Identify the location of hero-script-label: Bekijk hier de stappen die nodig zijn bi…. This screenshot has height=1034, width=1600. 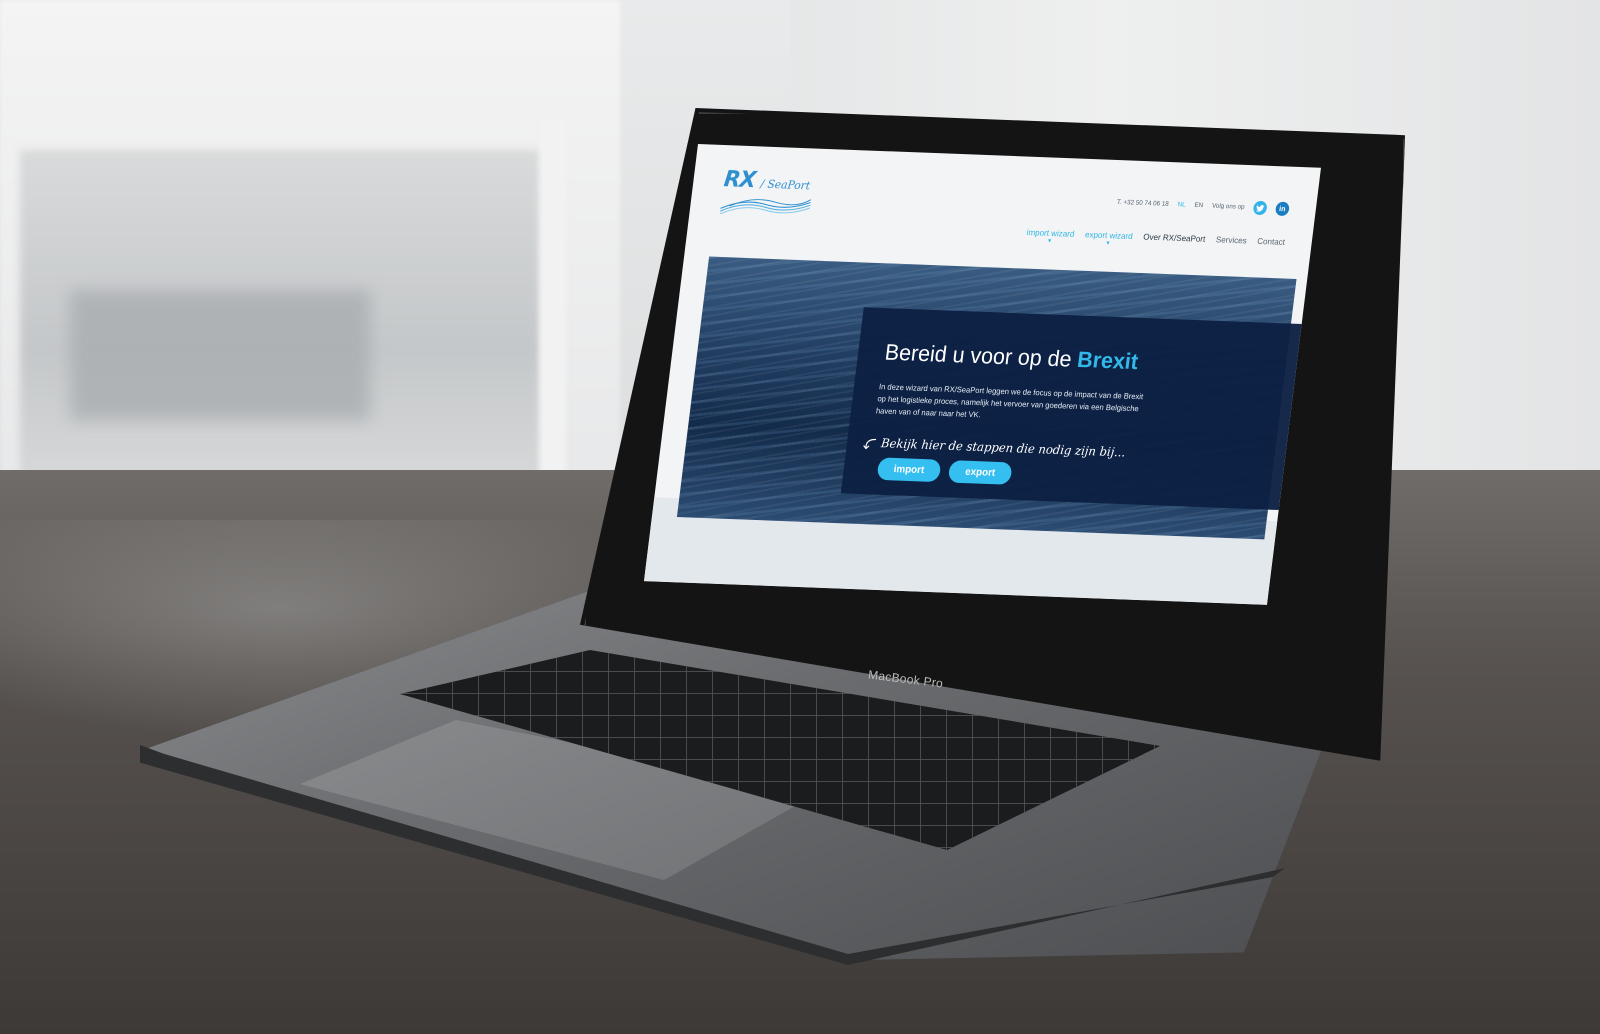
(1003, 448).